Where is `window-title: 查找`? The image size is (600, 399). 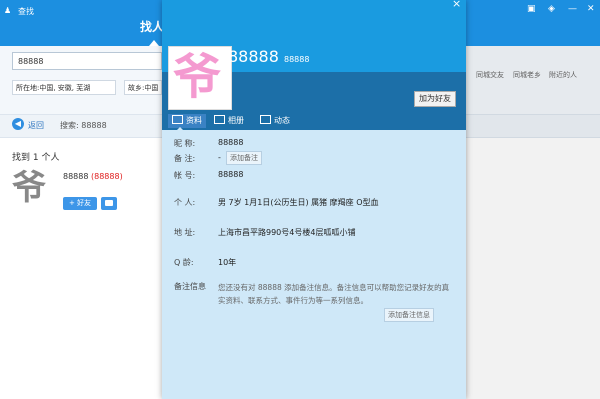
window-title: 查找 is located at coordinates (26, 11).